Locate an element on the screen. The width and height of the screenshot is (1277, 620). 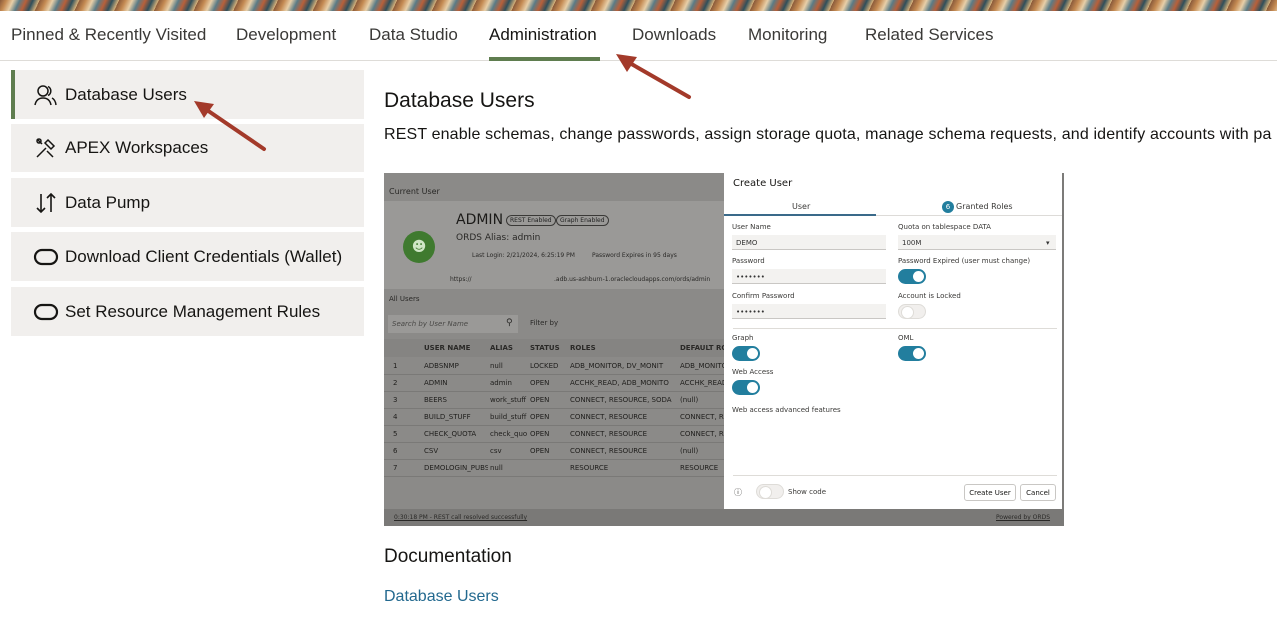
password-expired-label: Password Expired (user must change) is located at coordinates (964, 261).